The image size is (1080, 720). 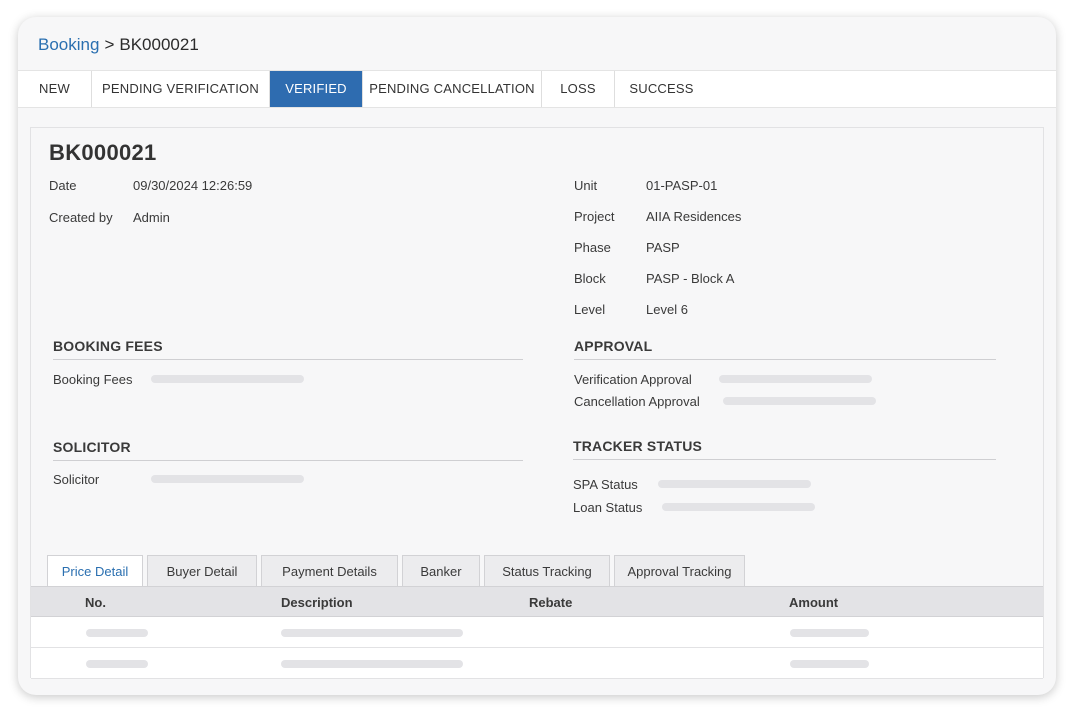 I want to click on project-value: AIIA Residences, so click(x=694, y=216).